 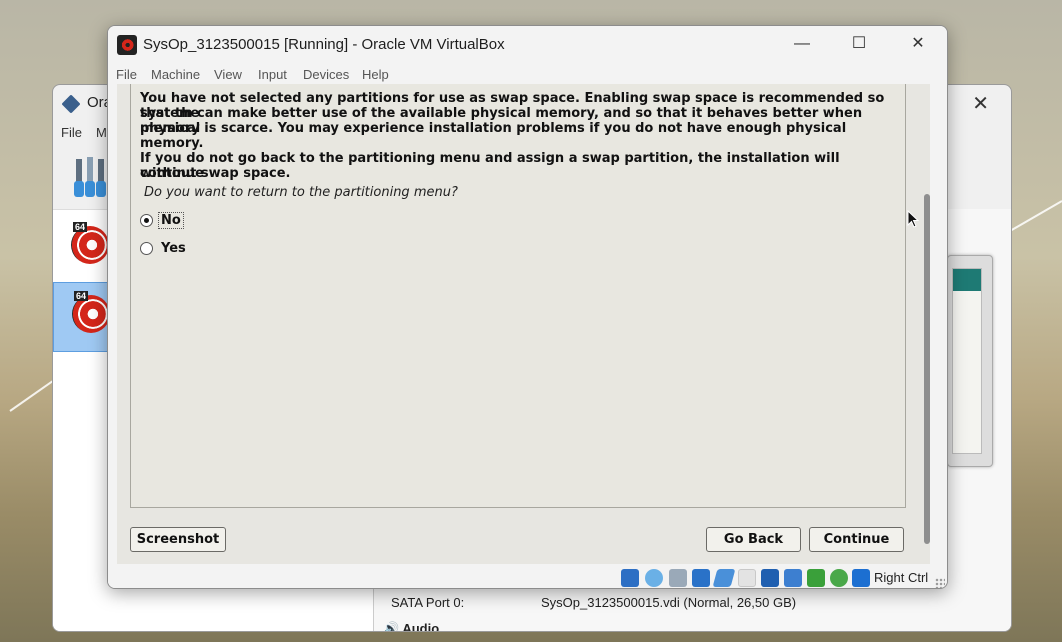 What do you see at coordinates (630, 578) in the screenshot?
I see `hard-disk-icon` at bounding box center [630, 578].